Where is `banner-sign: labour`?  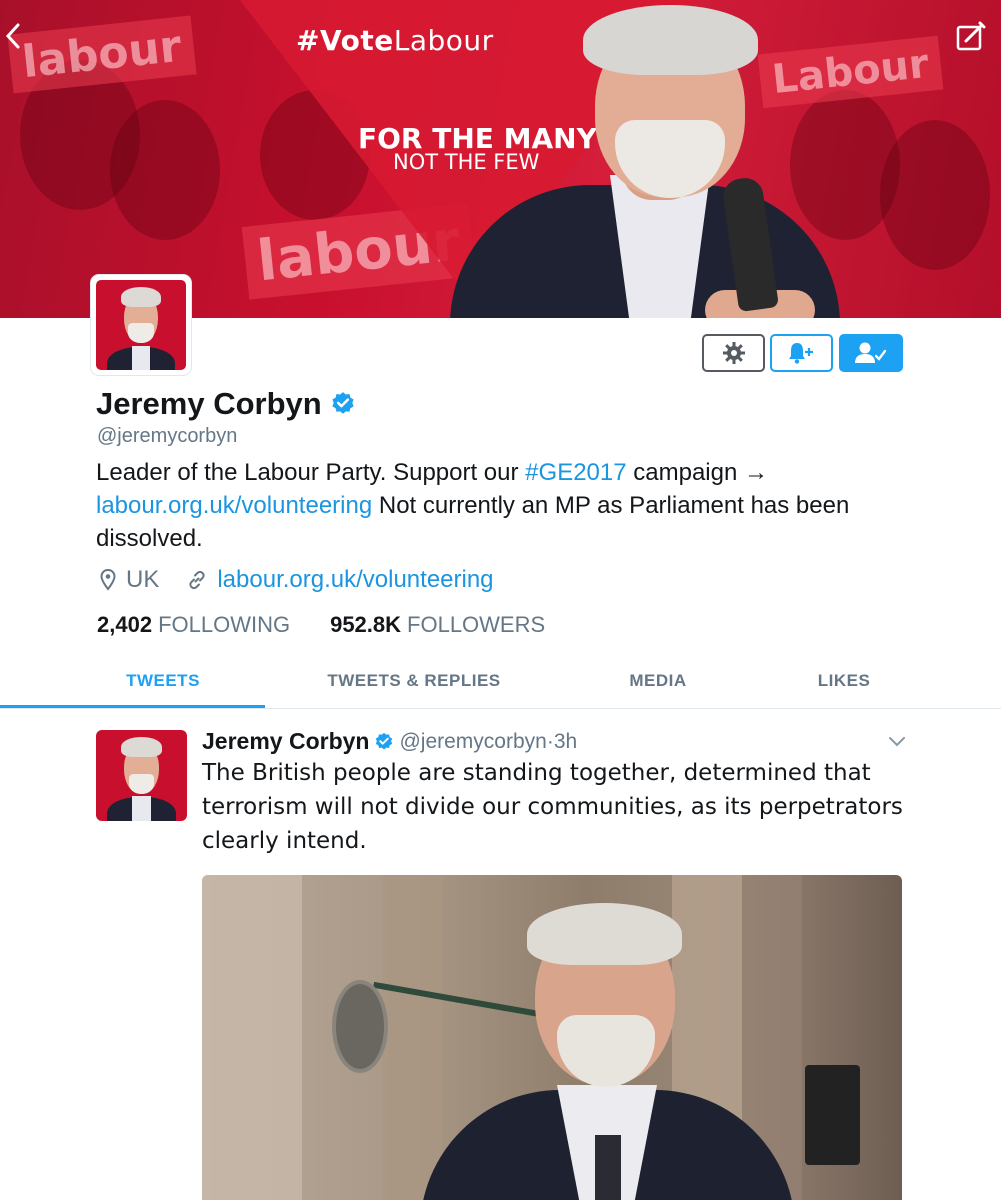 banner-sign: labour is located at coordinates (102, 54).